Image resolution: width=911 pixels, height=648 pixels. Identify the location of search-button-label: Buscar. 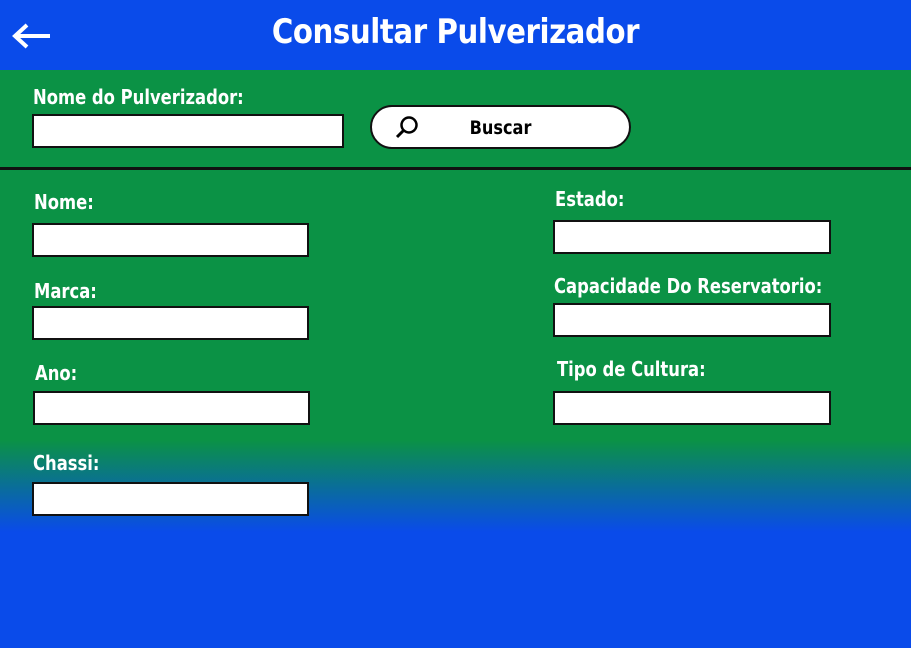
(500, 128).